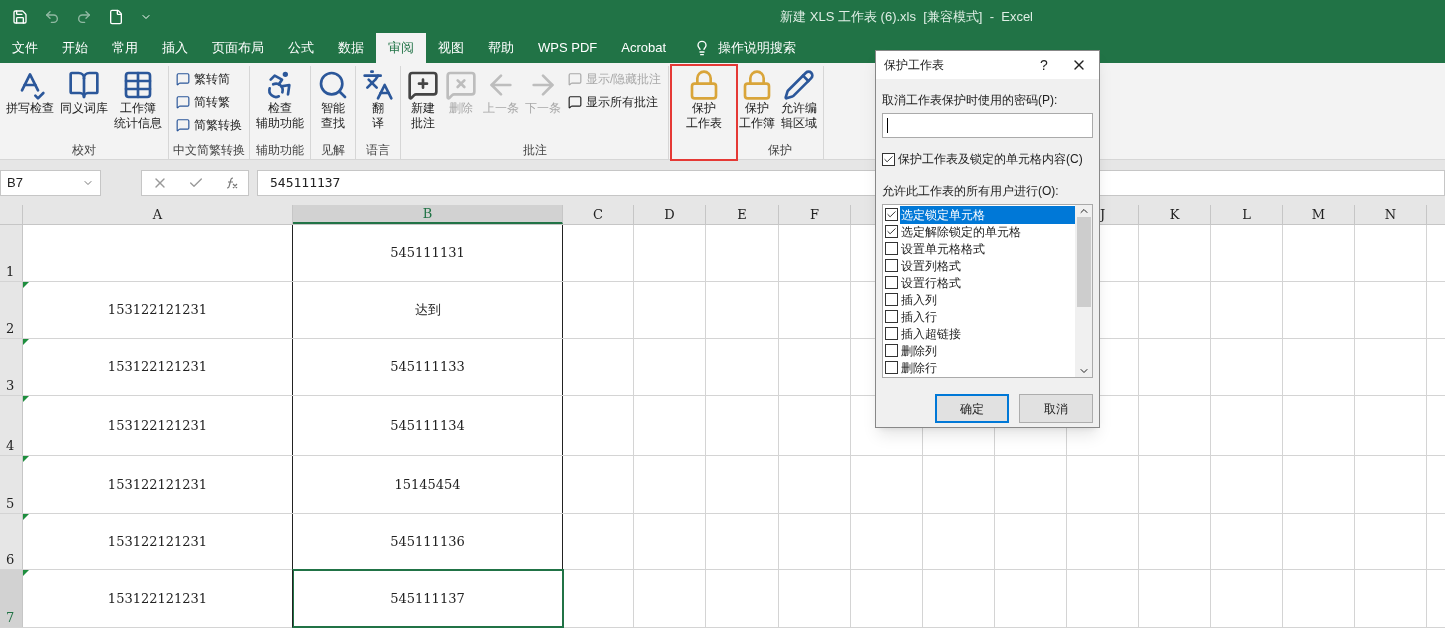  What do you see at coordinates (799, 103) in the screenshot?
I see `ribbon-button: 允许编 辑区域` at bounding box center [799, 103].